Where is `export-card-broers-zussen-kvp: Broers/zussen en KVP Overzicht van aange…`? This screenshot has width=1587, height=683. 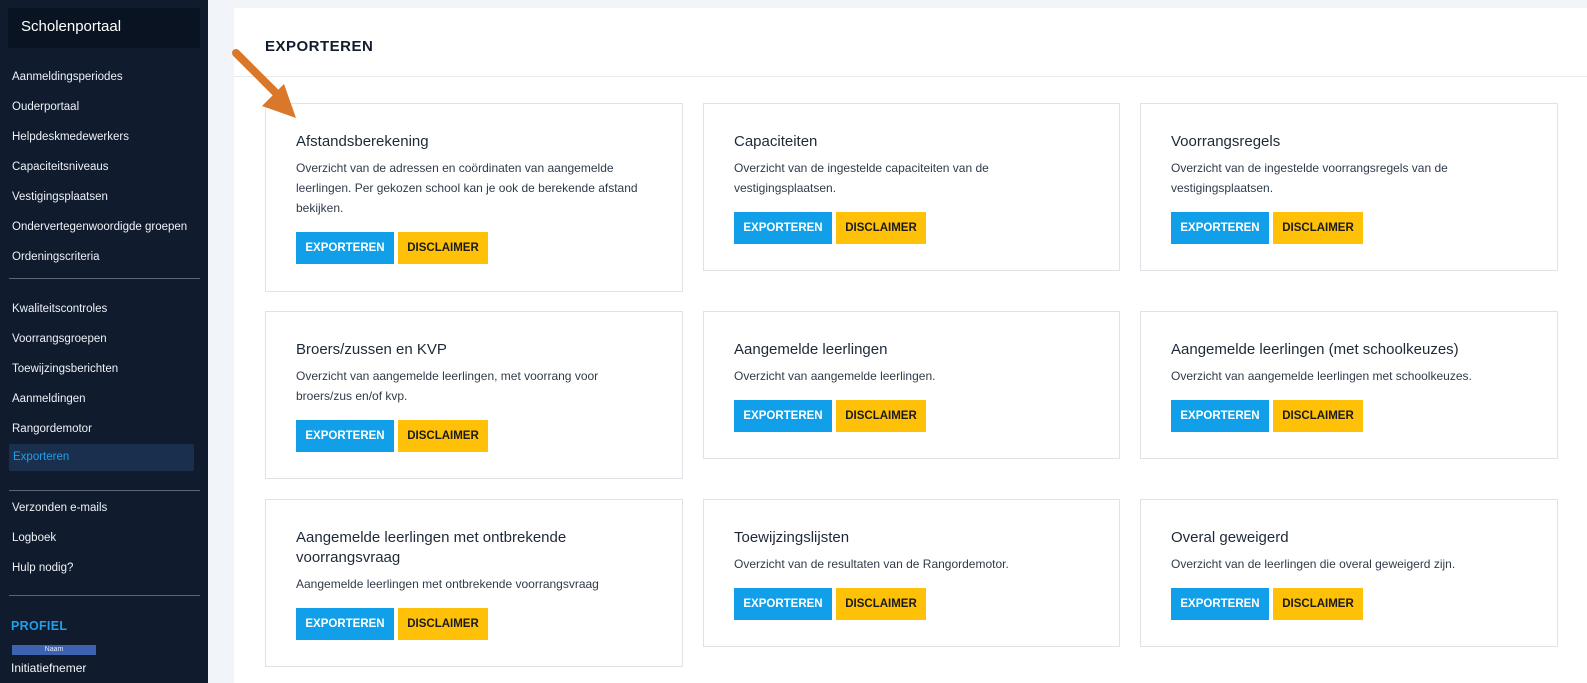
export-card-broers-zussen-kvp: Broers/zussen en KVP Overzicht van aange… is located at coordinates (474, 395).